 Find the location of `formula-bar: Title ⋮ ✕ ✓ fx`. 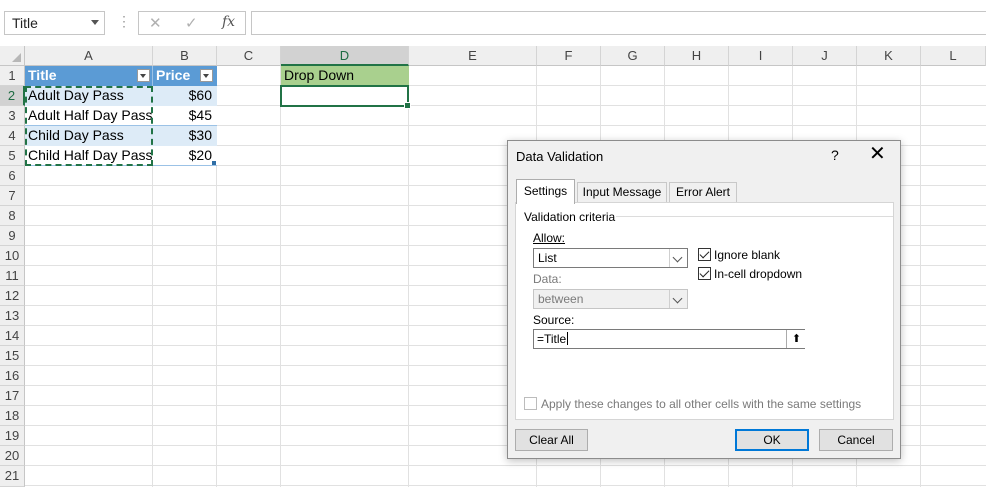

formula-bar: Title ⋮ ✕ ✓ fx is located at coordinates (493, 23).